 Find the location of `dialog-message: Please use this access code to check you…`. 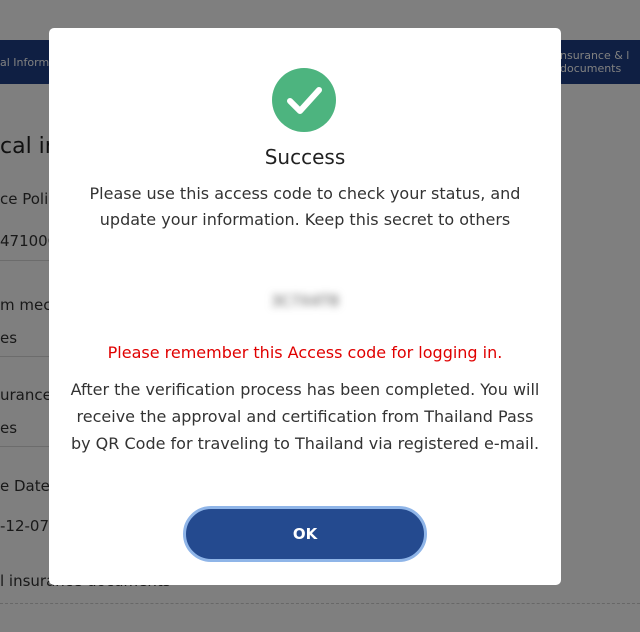

dialog-message: Please use this access code to check you… is located at coordinates (305, 206).